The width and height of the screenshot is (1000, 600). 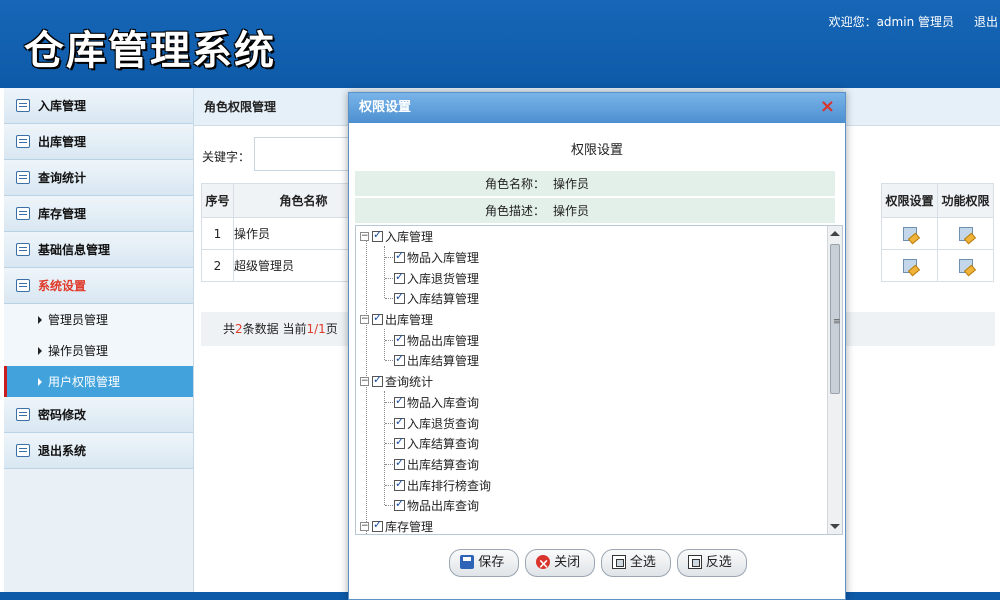 I want to click on tree-node-label: 物品出库管理, so click(x=443, y=340).